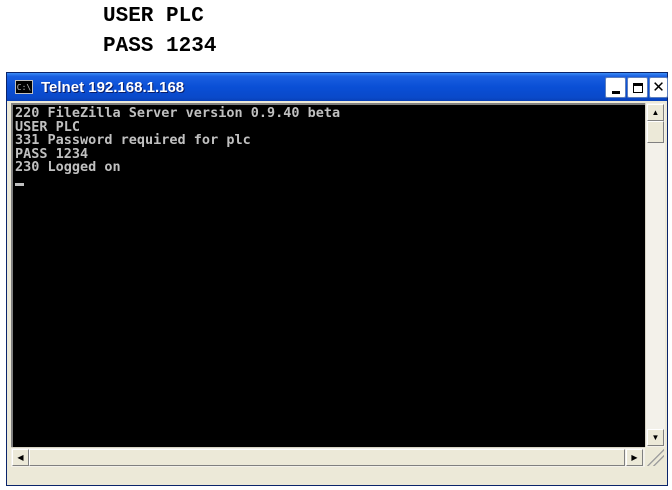 The image size is (672, 490). I want to click on scroll-left-button: ◀, so click(20, 457).